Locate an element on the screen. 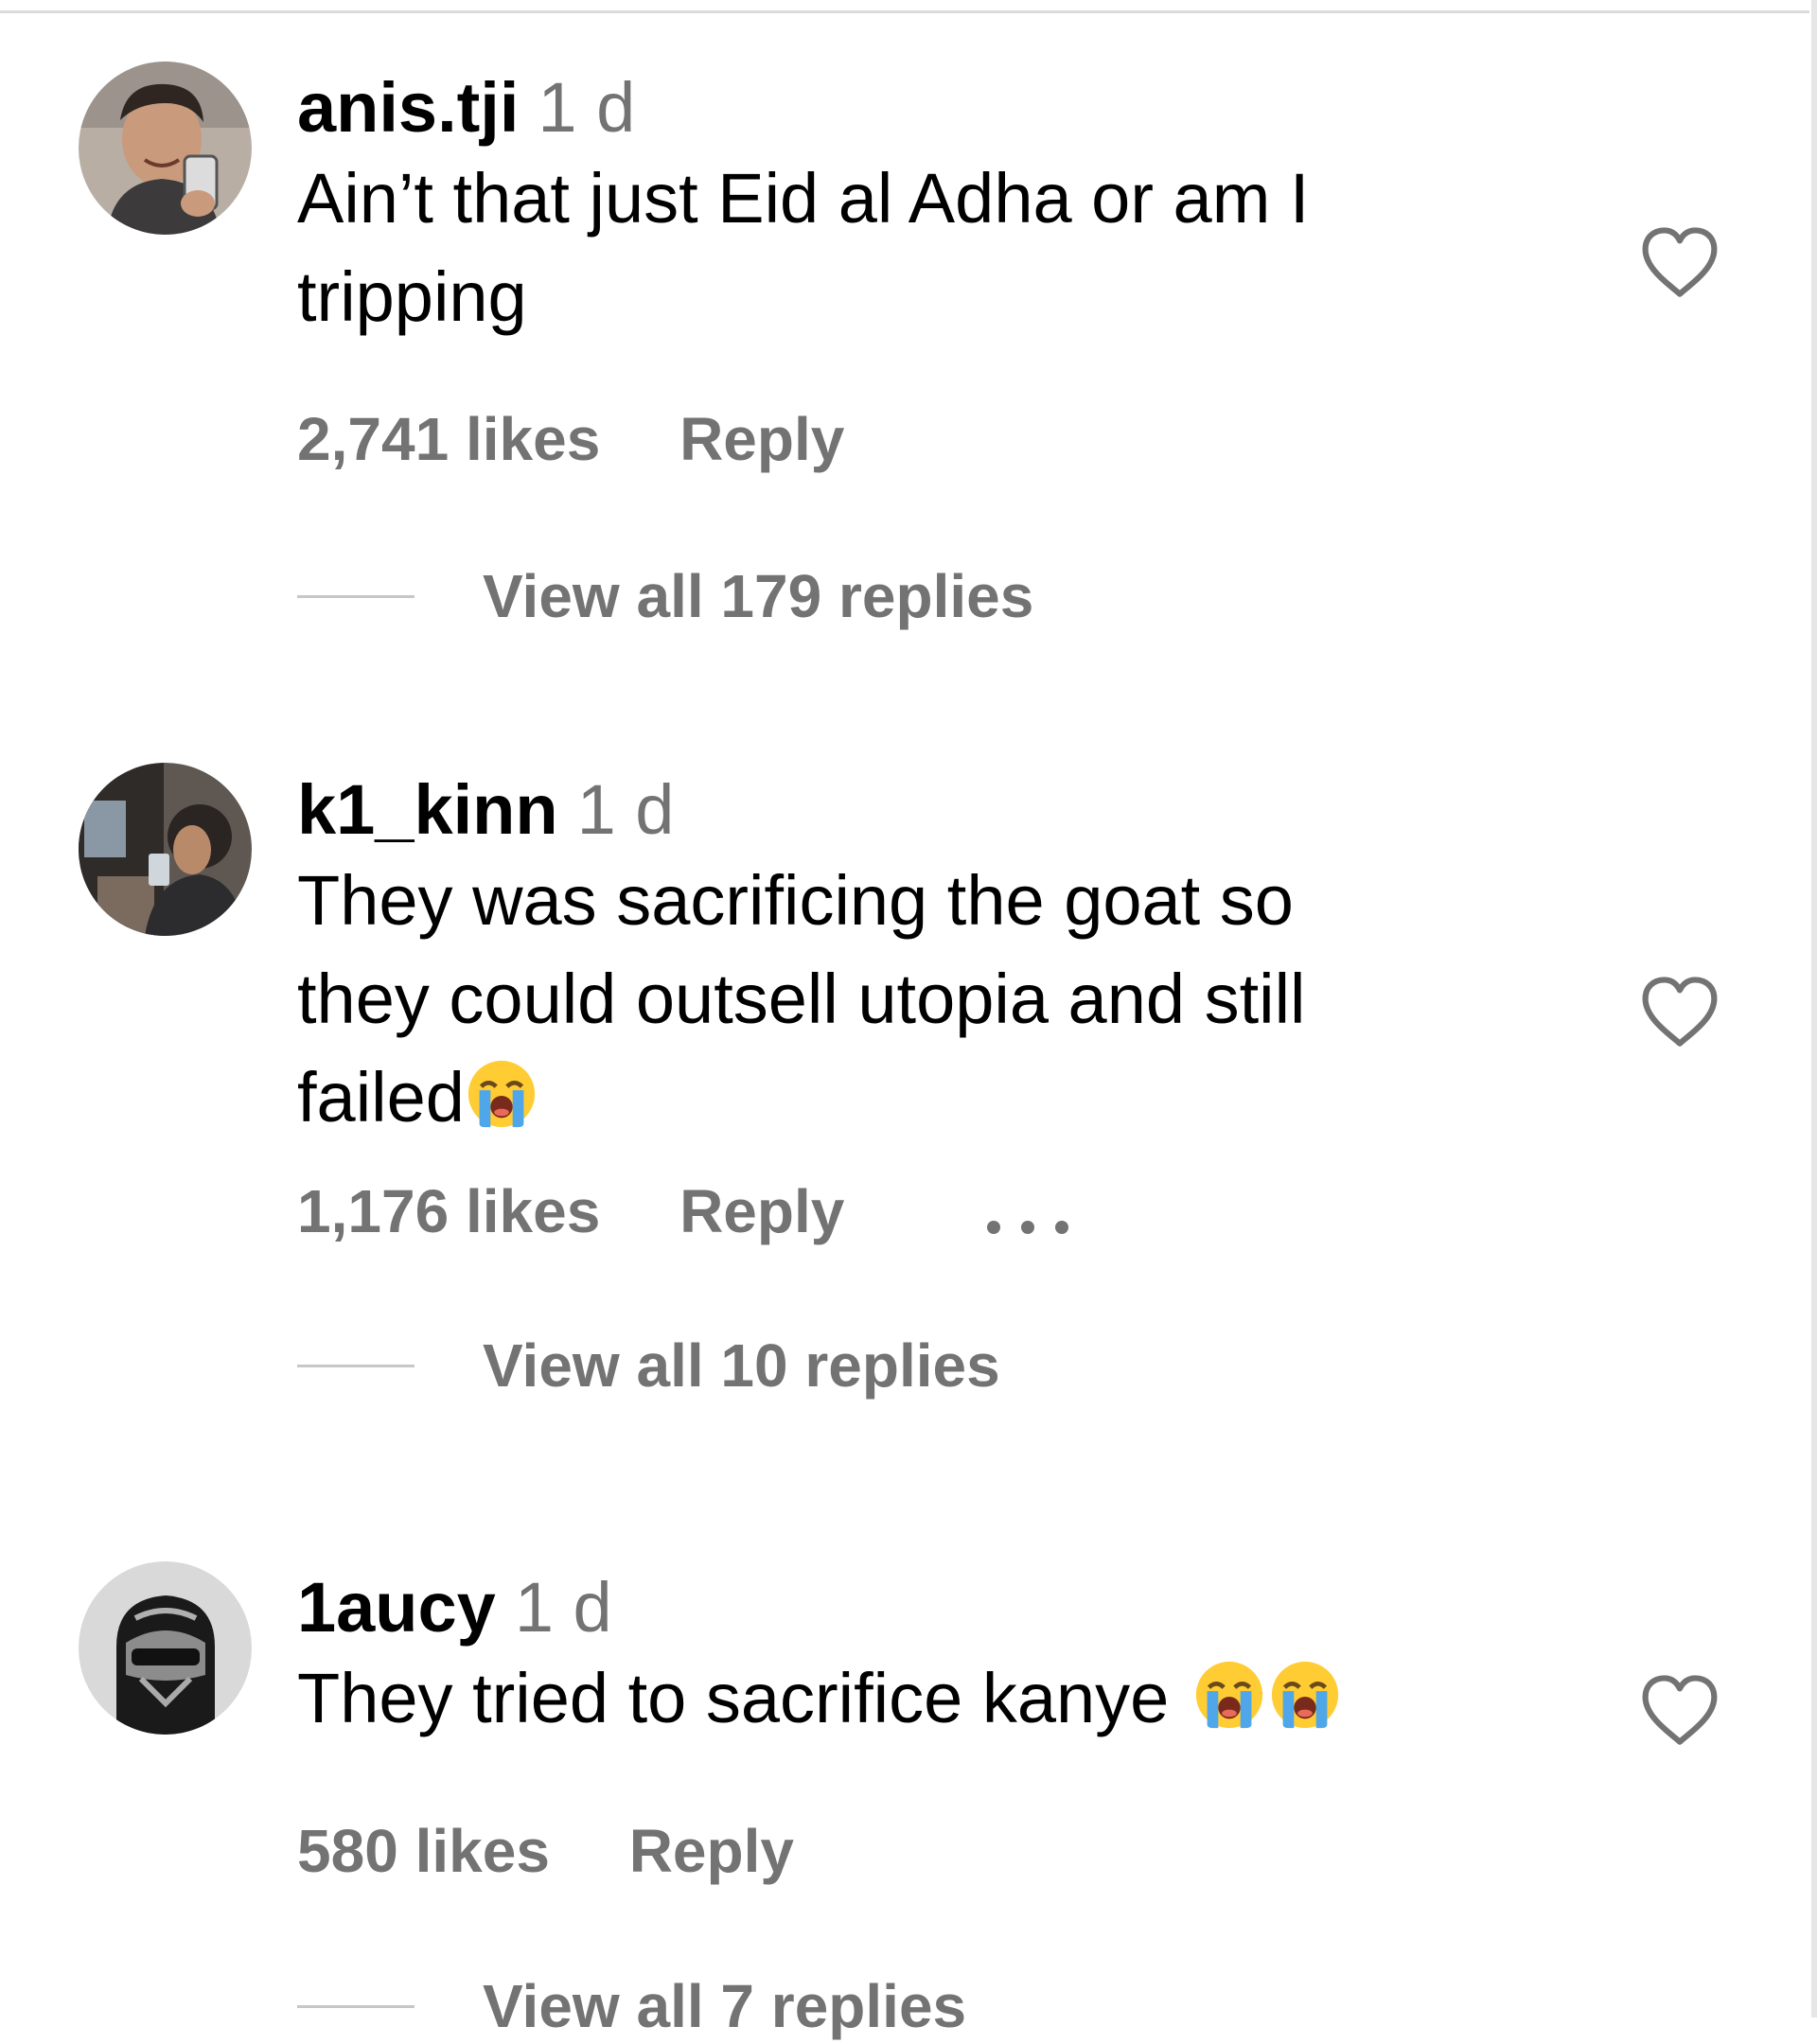  comment-text-segment: They tried to sacrifice kanye is located at coordinates (743, 1698).